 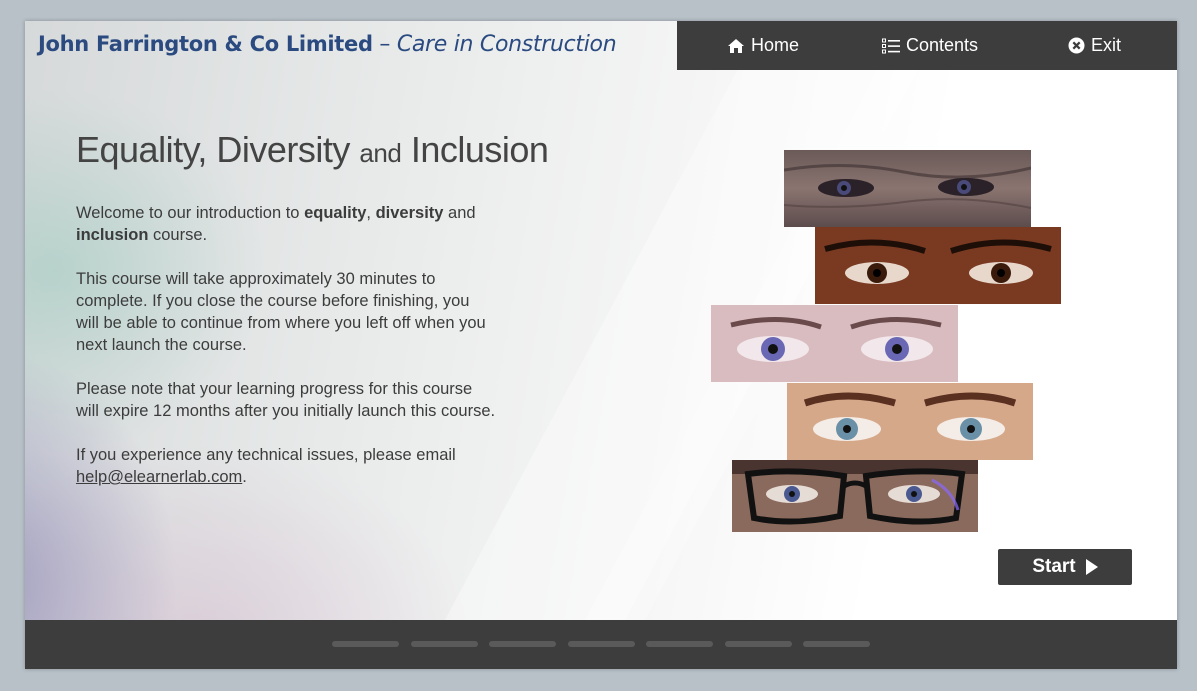 What do you see at coordinates (1106, 45) in the screenshot?
I see `exit-label: Exit` at bounding box center [1106, 45].